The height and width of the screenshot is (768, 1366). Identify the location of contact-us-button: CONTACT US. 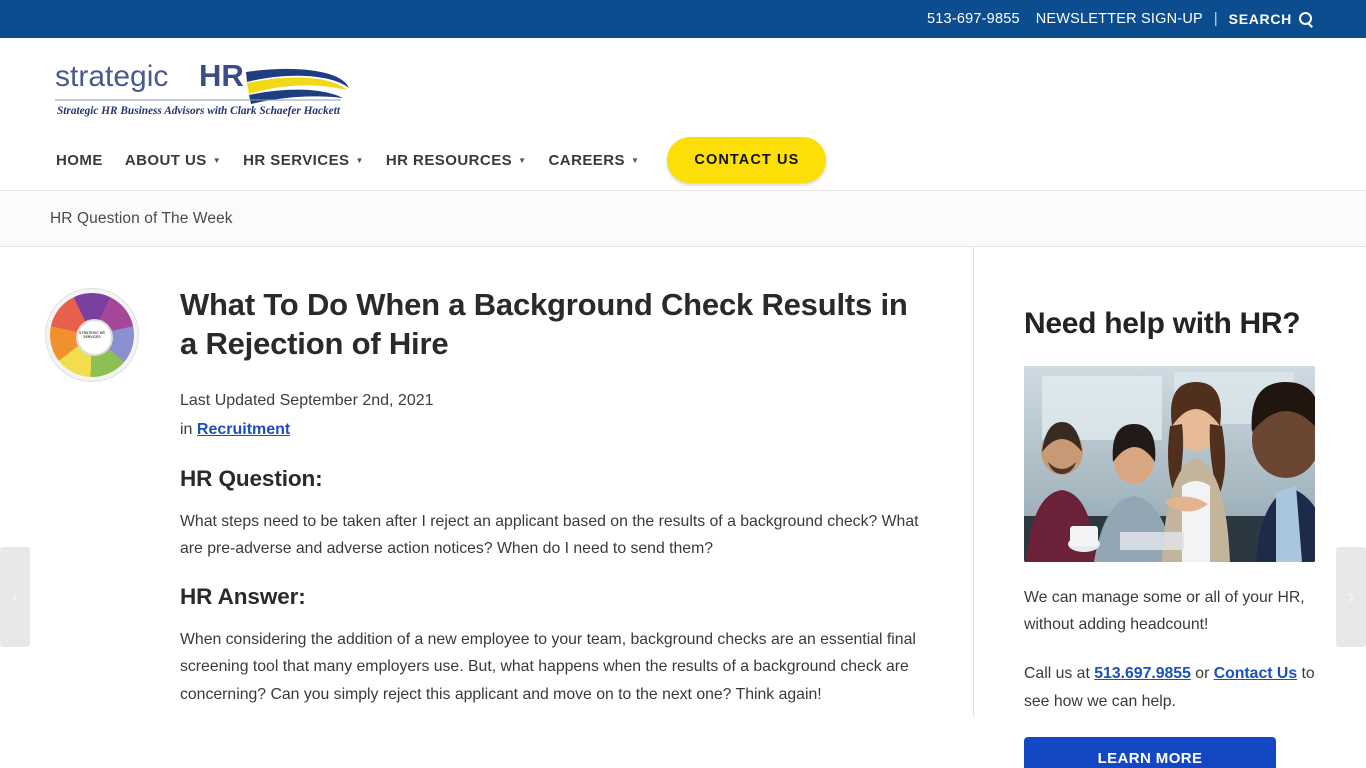
(747, 160).